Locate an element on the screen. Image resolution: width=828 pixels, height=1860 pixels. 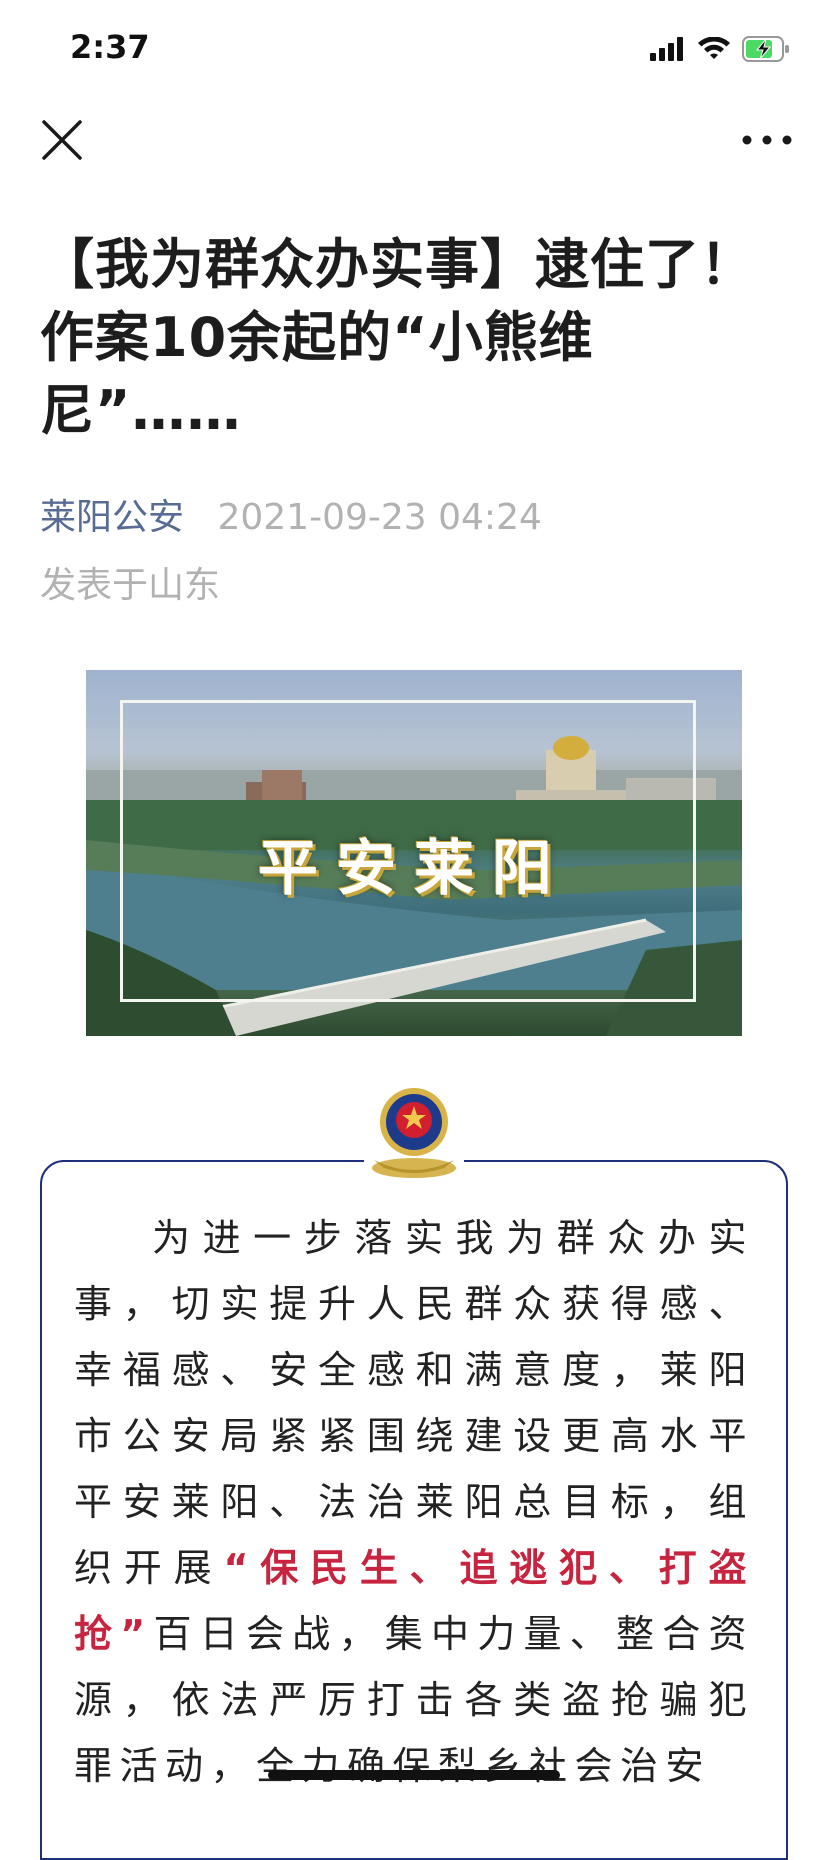
more-icon is located at coordinates (767, 140).